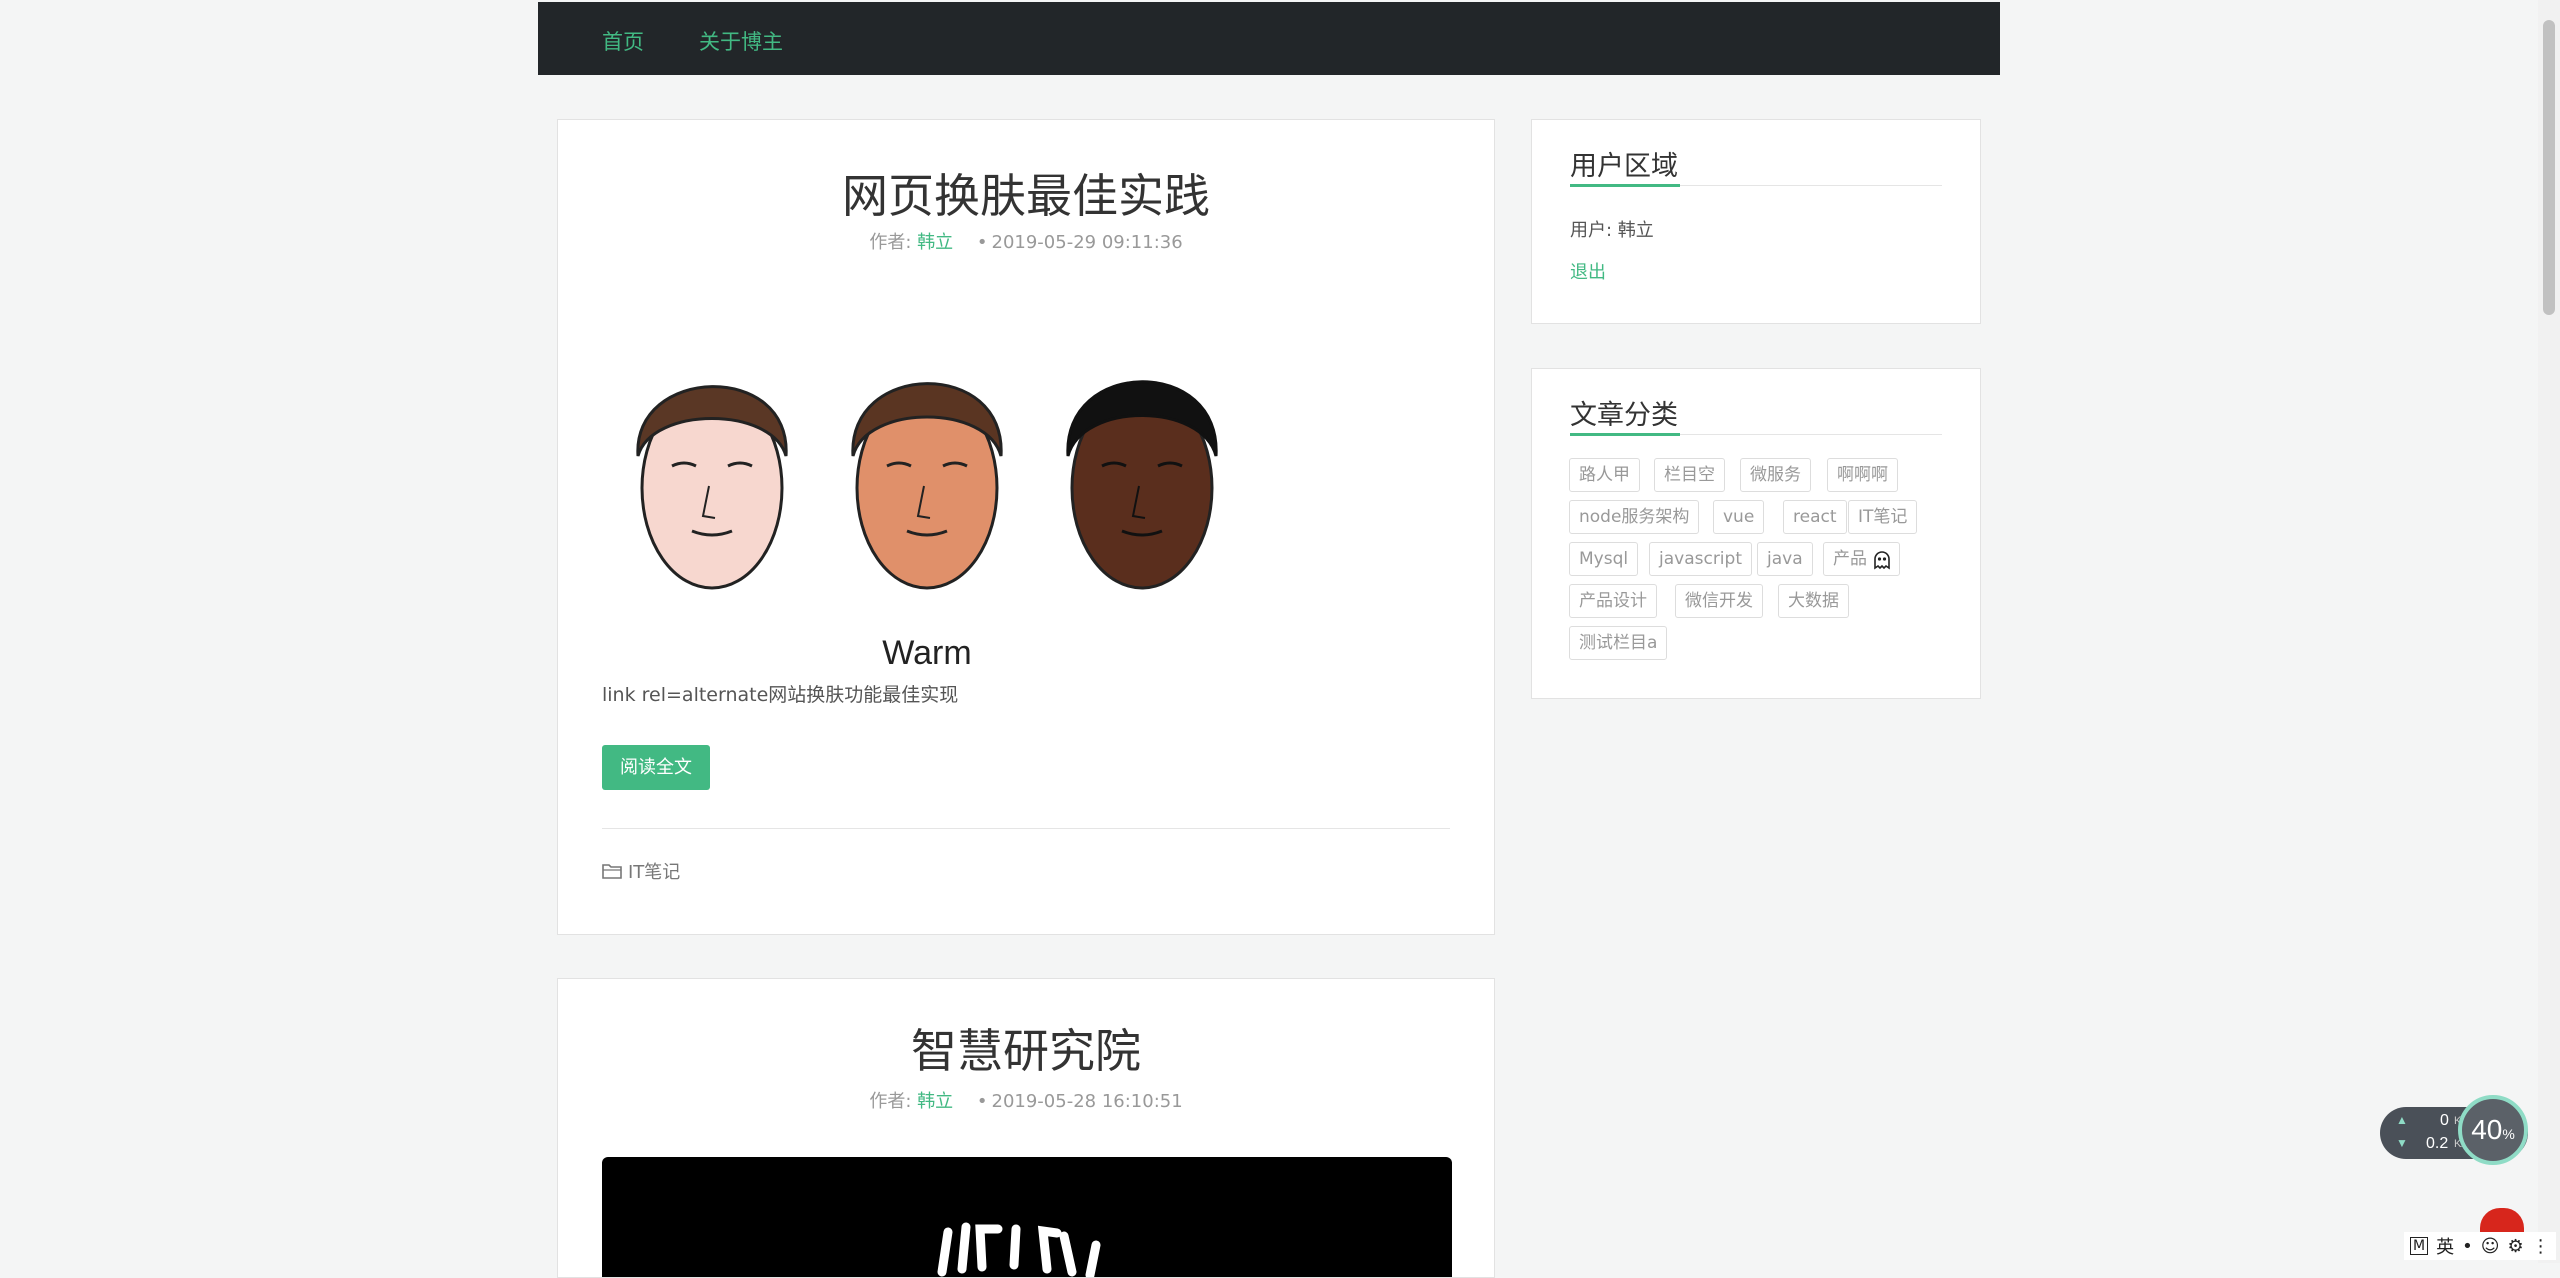 This screenshot has height=1278, width=2560. What do you see at coordinates (1618, 643) in the screenshot?
I see `tag-test-column: 测试栏目a` at bounding box center [1618, 643].